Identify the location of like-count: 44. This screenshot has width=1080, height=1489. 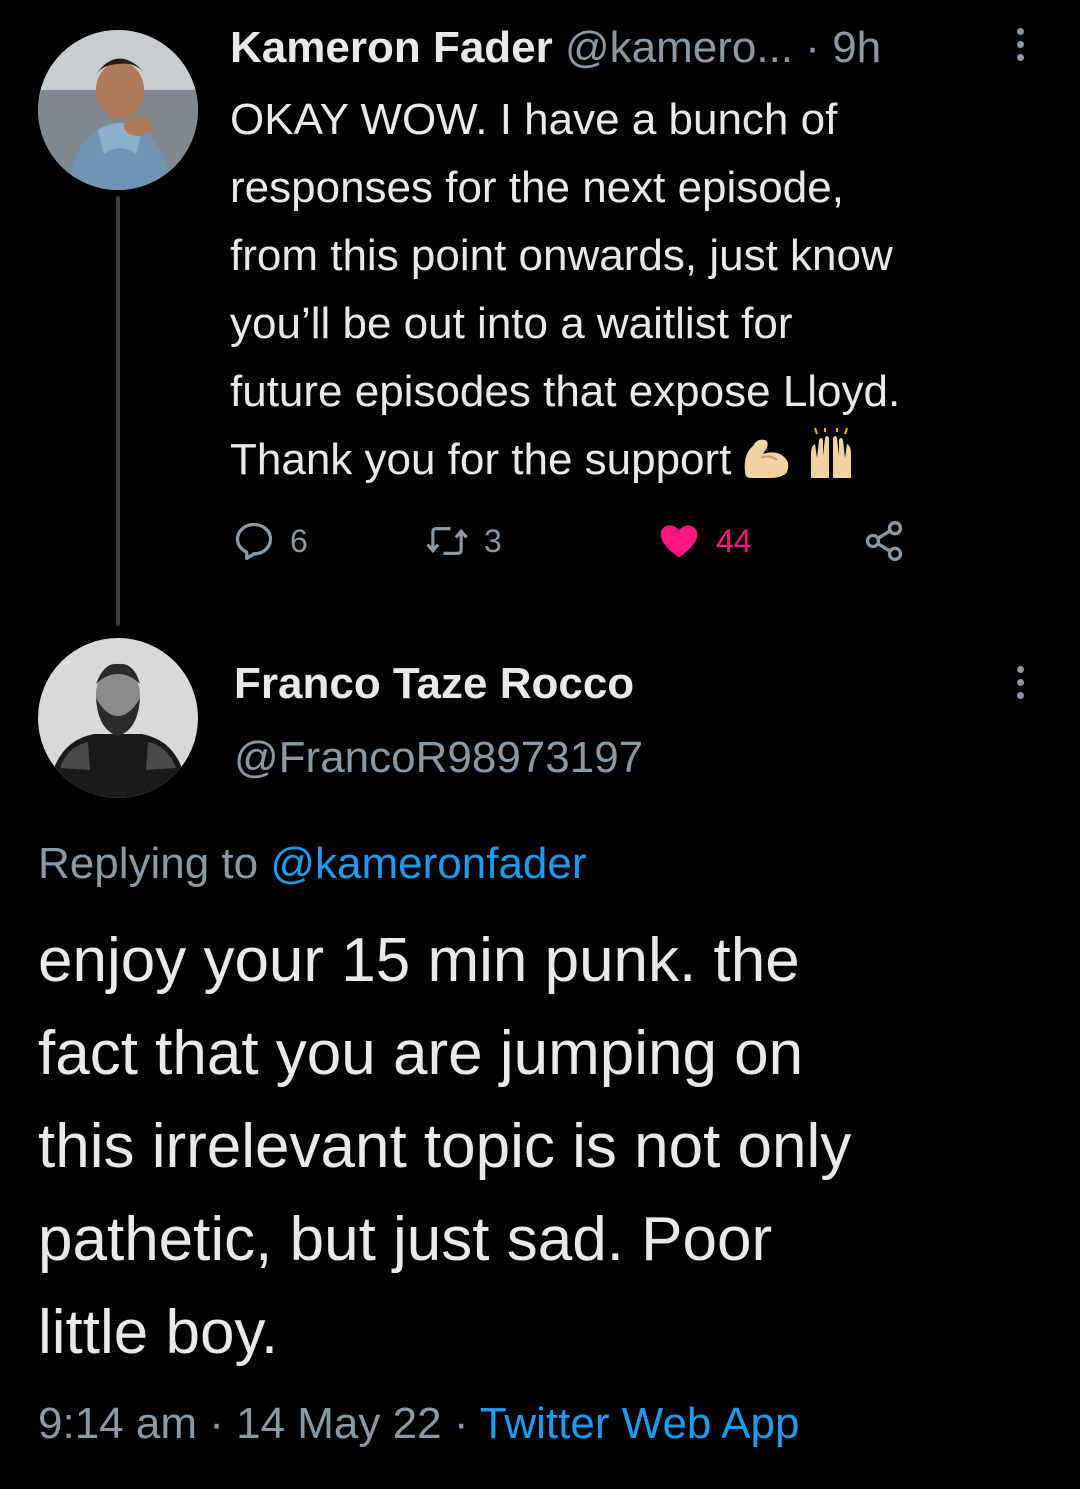
(734, 540).